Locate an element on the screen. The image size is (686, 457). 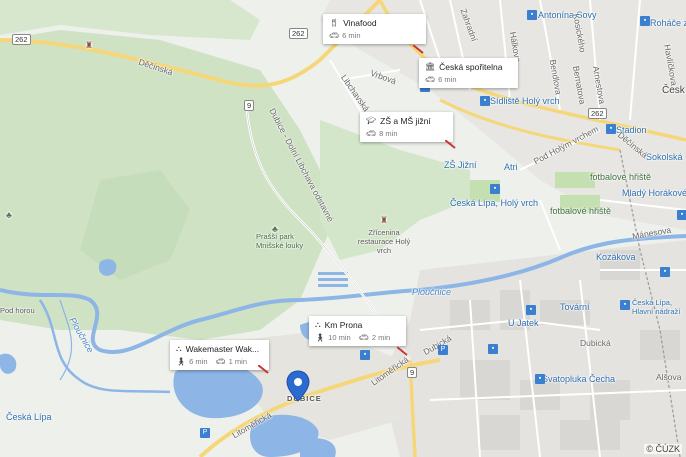
poi-label: ZŠ Jižní is located at coordinates (460, 165).